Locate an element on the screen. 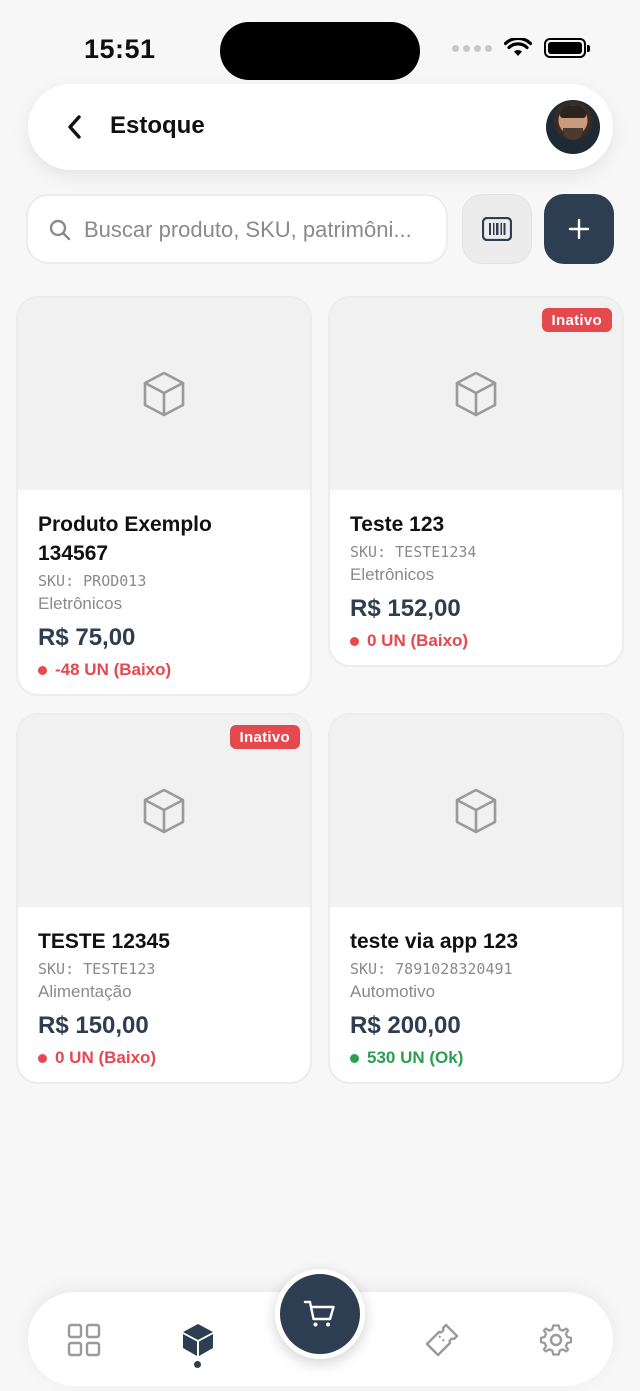 Image resolution: width=640 pixels, height=1391 pixels. status-icons is located at coordinates (521, 48).